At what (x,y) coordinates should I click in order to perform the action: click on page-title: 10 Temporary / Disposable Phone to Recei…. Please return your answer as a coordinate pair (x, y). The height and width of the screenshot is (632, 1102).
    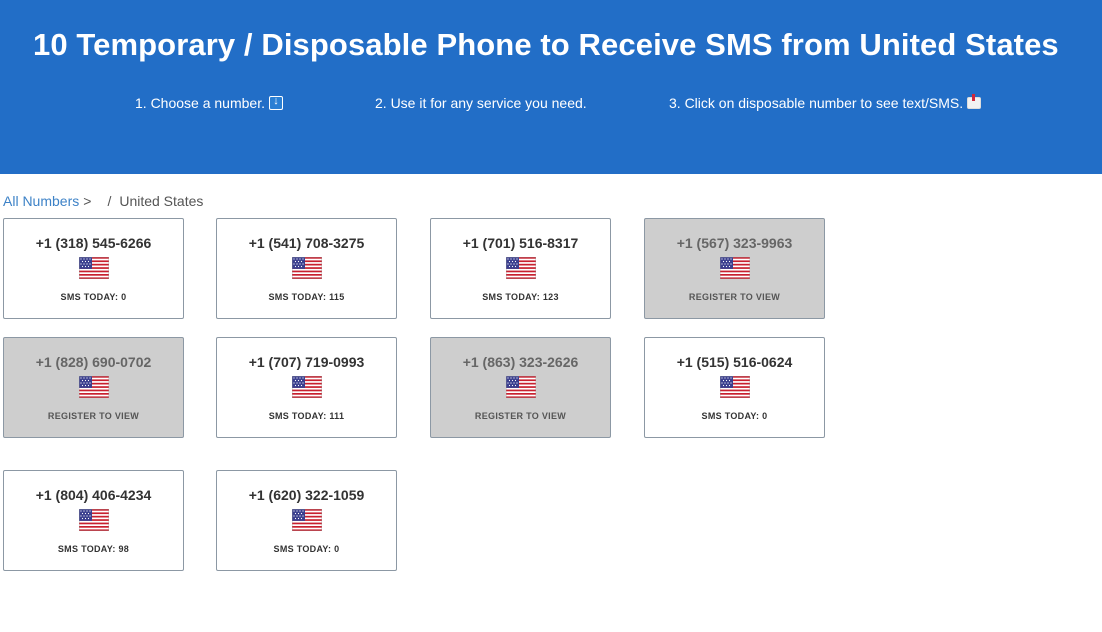
    Looking at the image, I should click on (546, 44).